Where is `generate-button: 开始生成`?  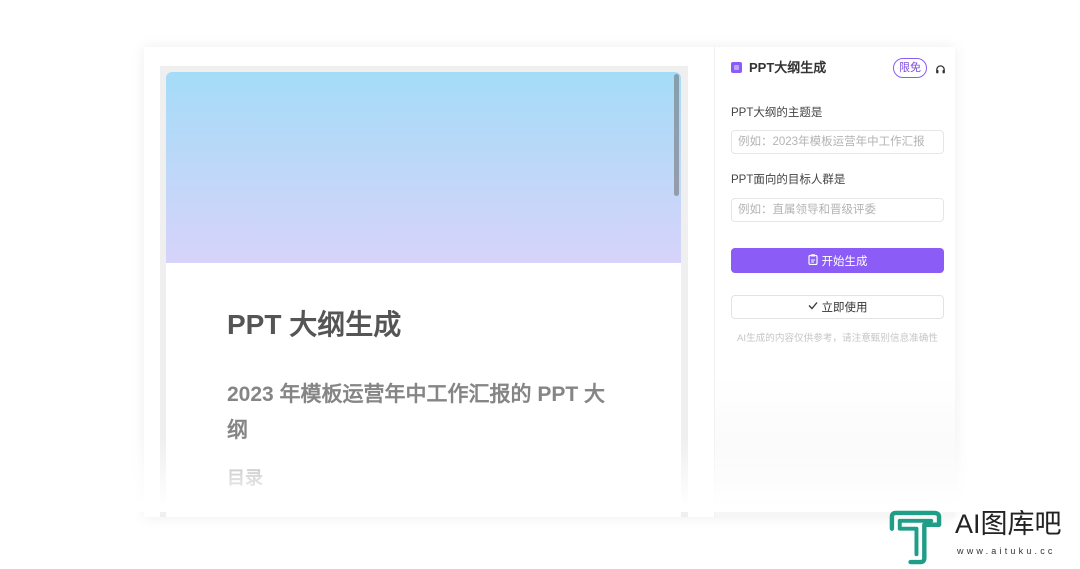
generate-button: 开始生成 is located at coordinates (837, 260).